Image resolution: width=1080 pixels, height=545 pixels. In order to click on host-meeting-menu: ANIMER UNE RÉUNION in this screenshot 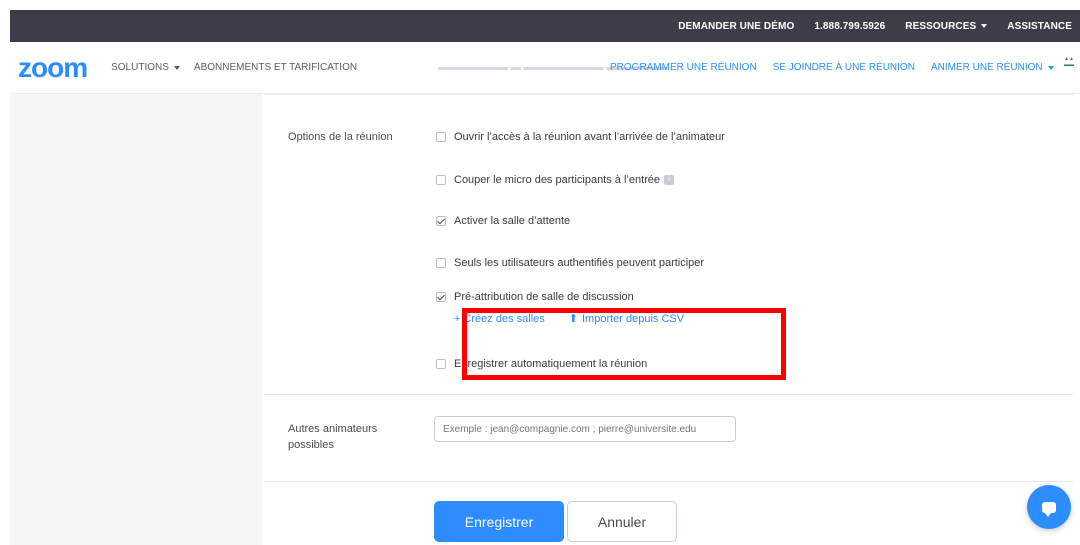, I will do `click(992, 67)`.